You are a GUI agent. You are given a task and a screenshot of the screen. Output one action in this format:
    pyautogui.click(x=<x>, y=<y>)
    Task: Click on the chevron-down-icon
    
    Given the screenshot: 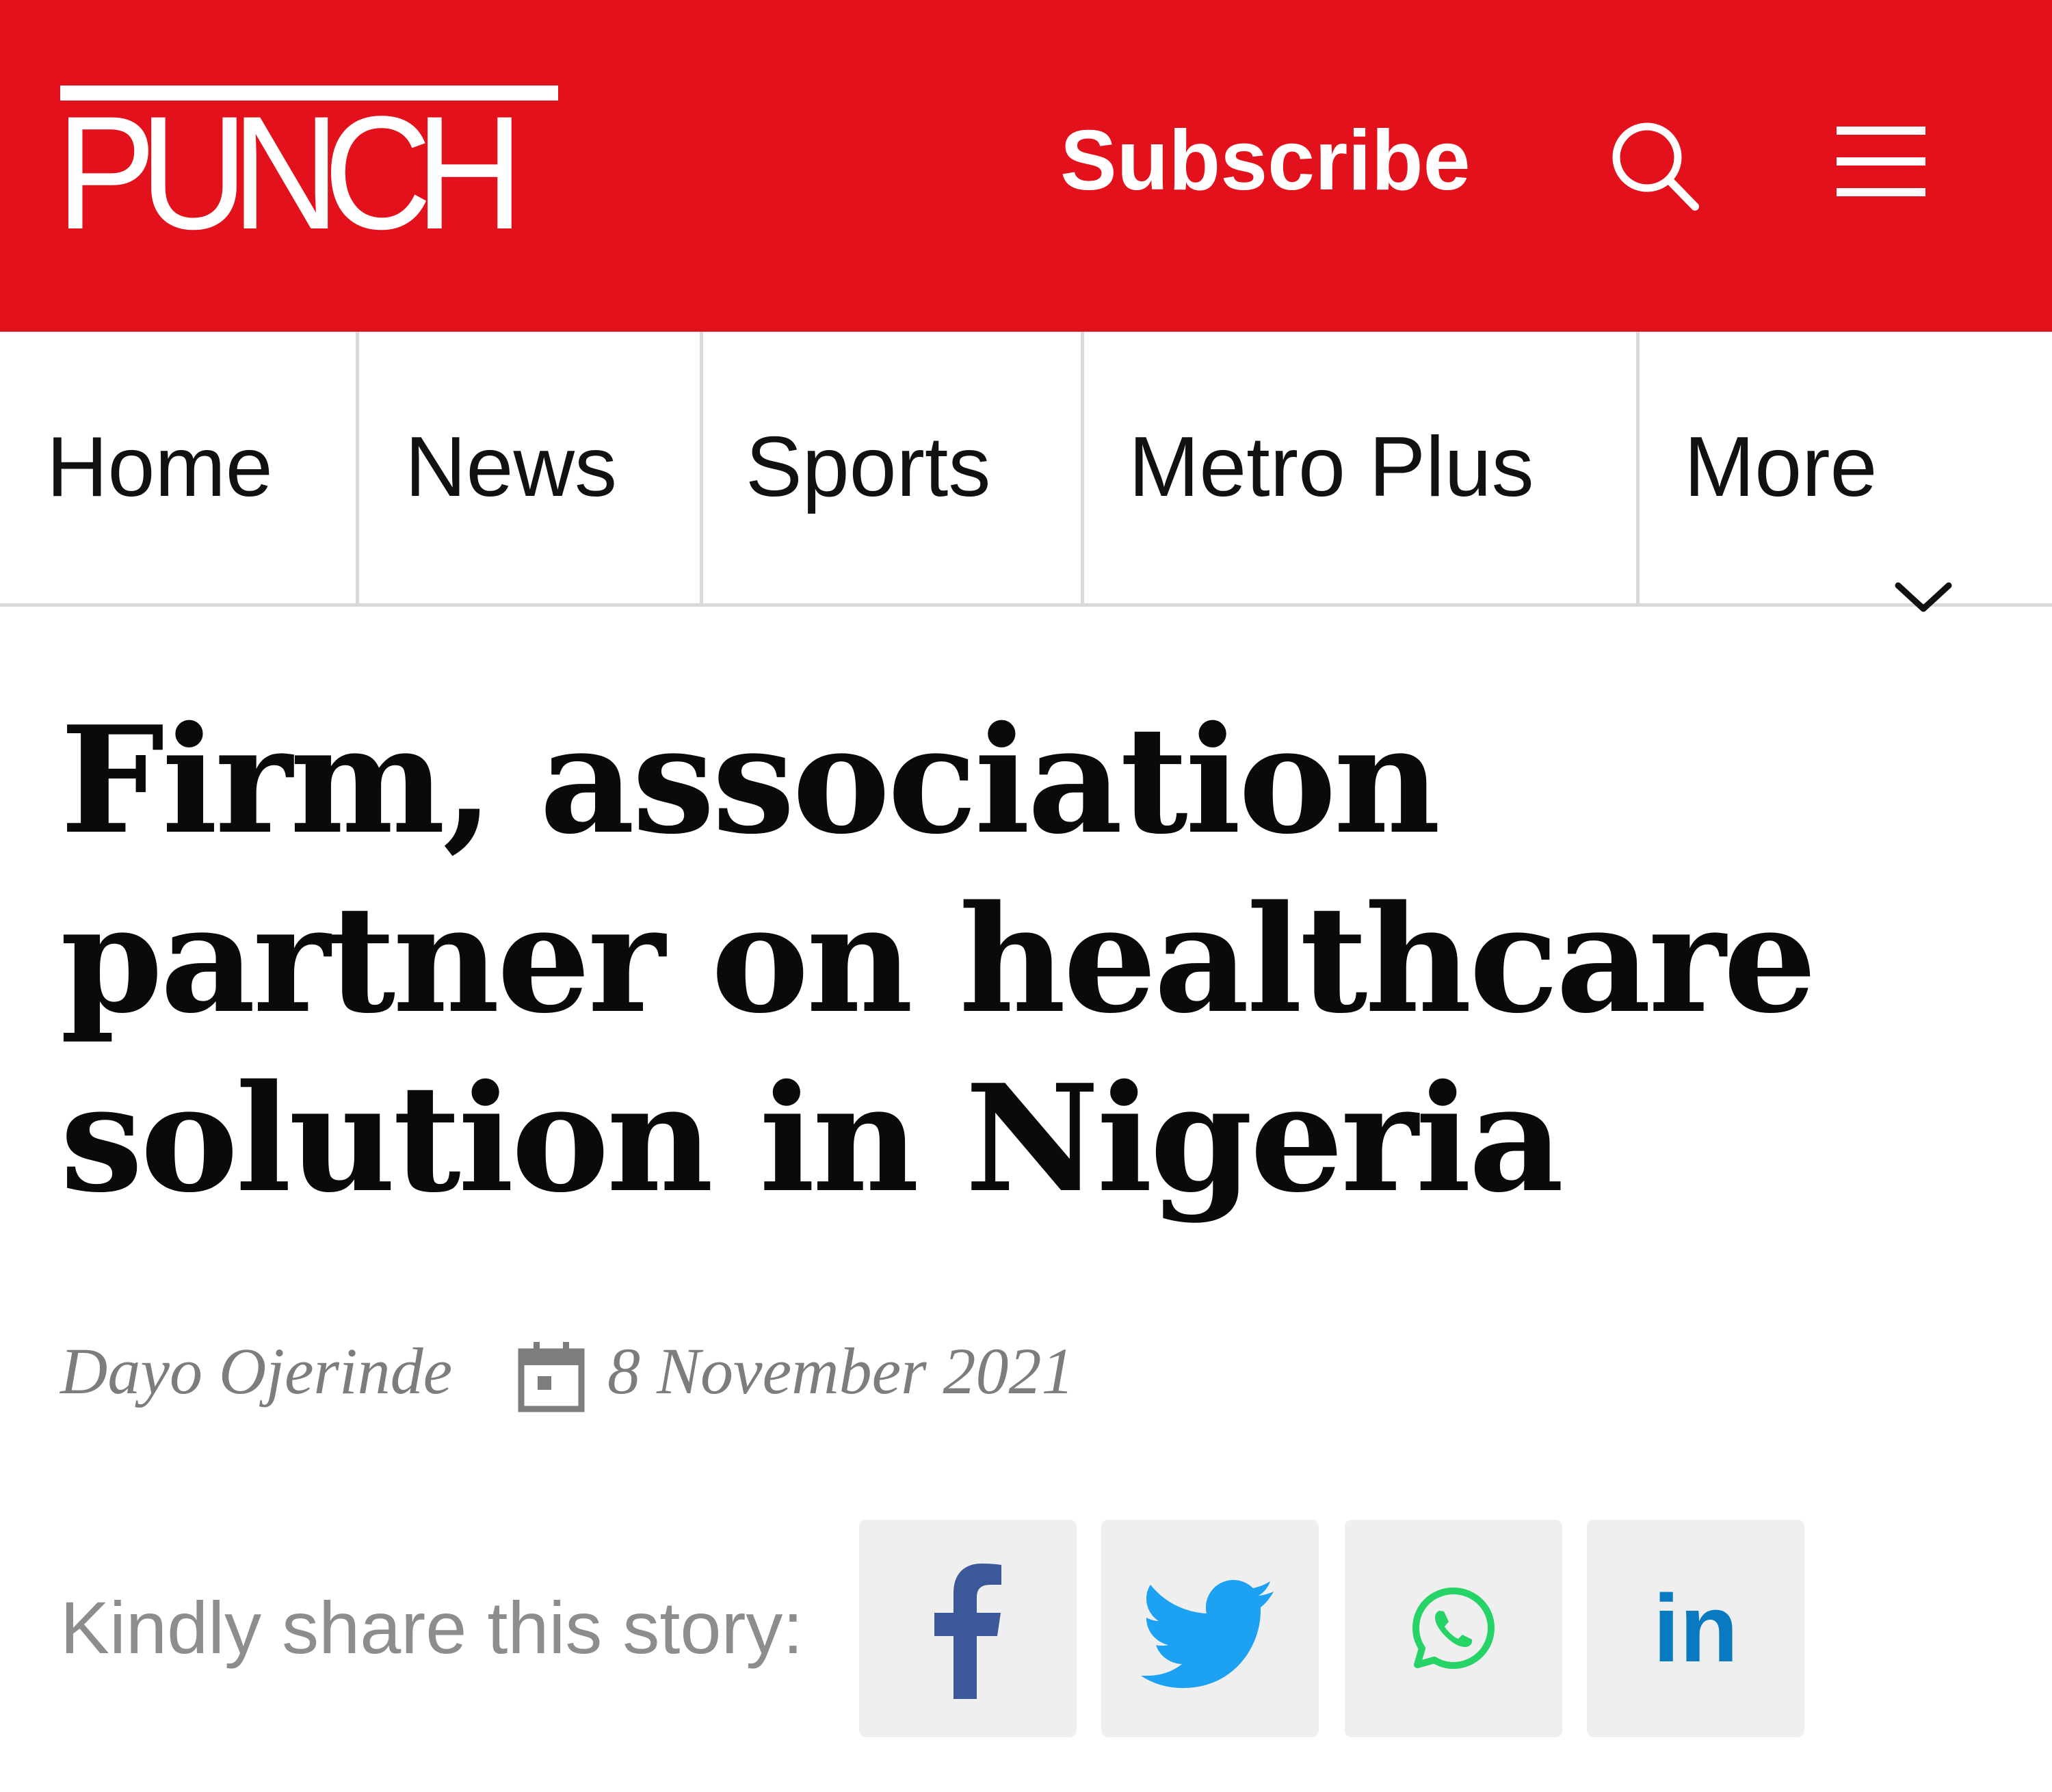 What is the action you would take?
    pyautogui.click(x=1923, y=532)
    